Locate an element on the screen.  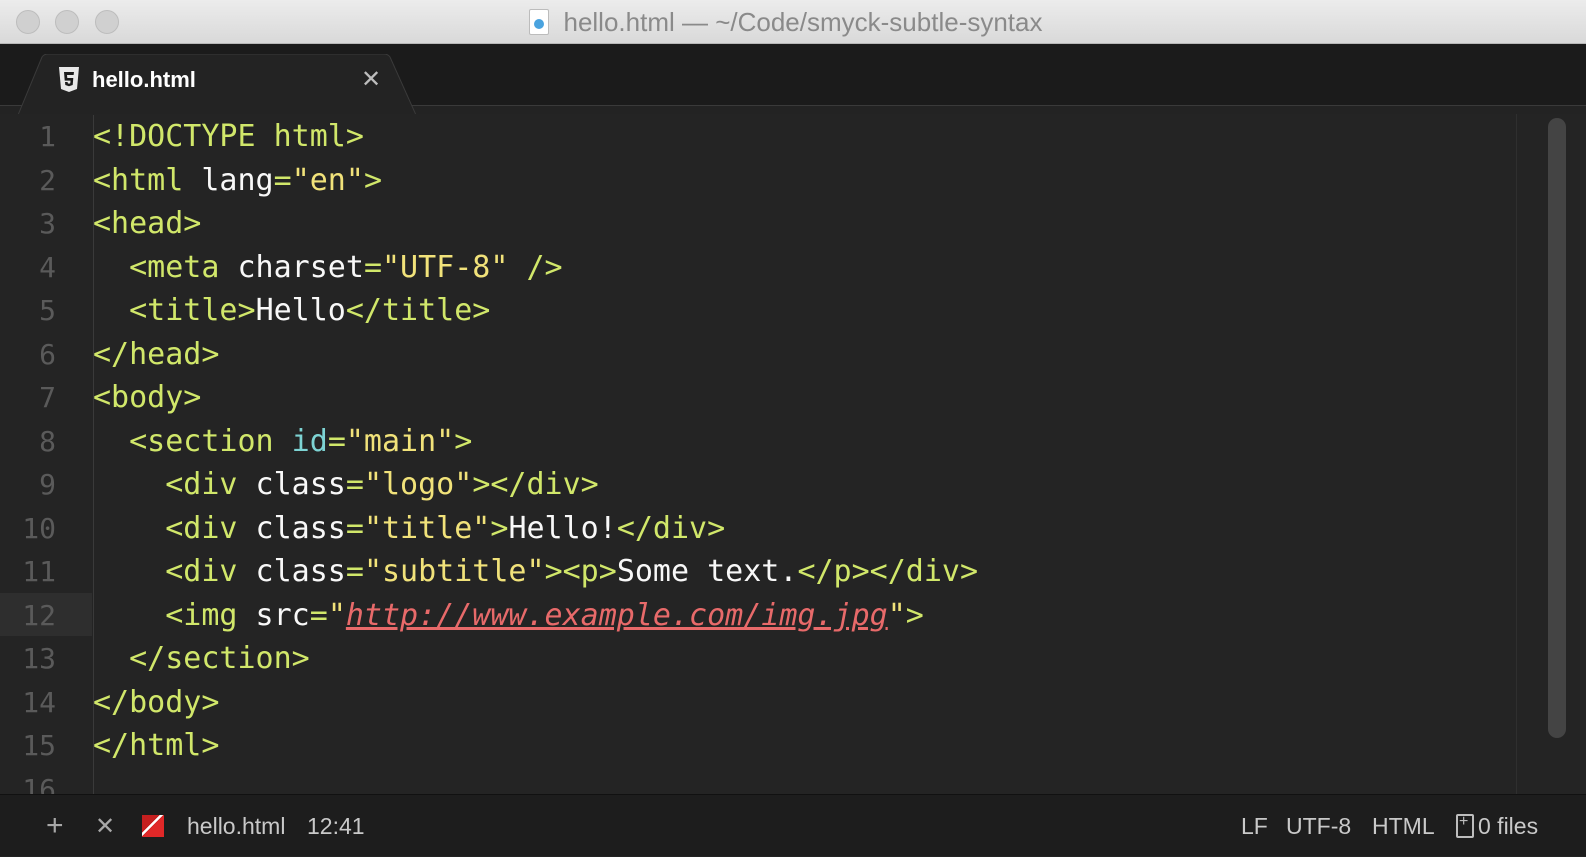
code-token: <!DOCTYPE html> is located at coordinates (228, 136).